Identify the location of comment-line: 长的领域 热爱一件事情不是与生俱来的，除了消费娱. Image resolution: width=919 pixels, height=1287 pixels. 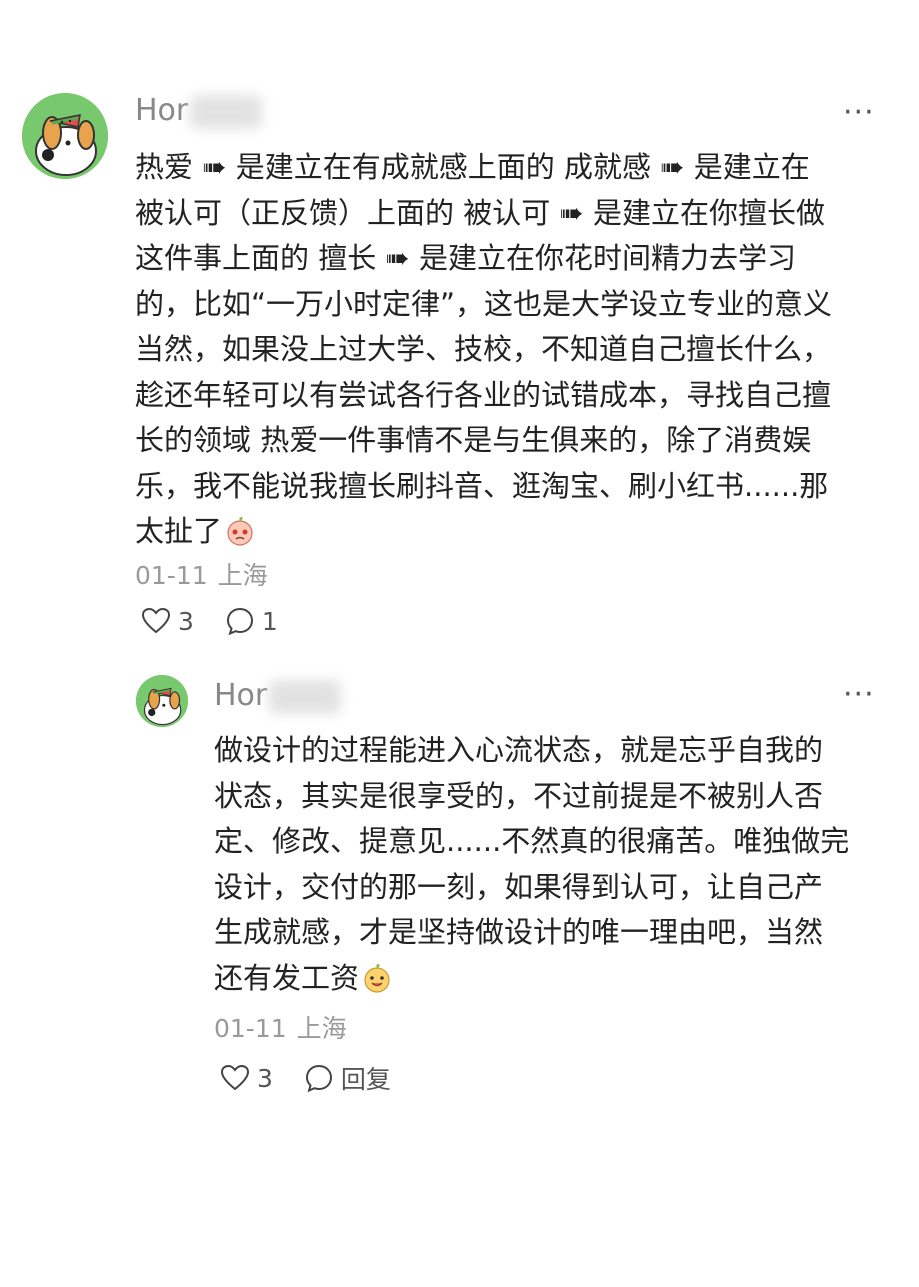
(473, 440).